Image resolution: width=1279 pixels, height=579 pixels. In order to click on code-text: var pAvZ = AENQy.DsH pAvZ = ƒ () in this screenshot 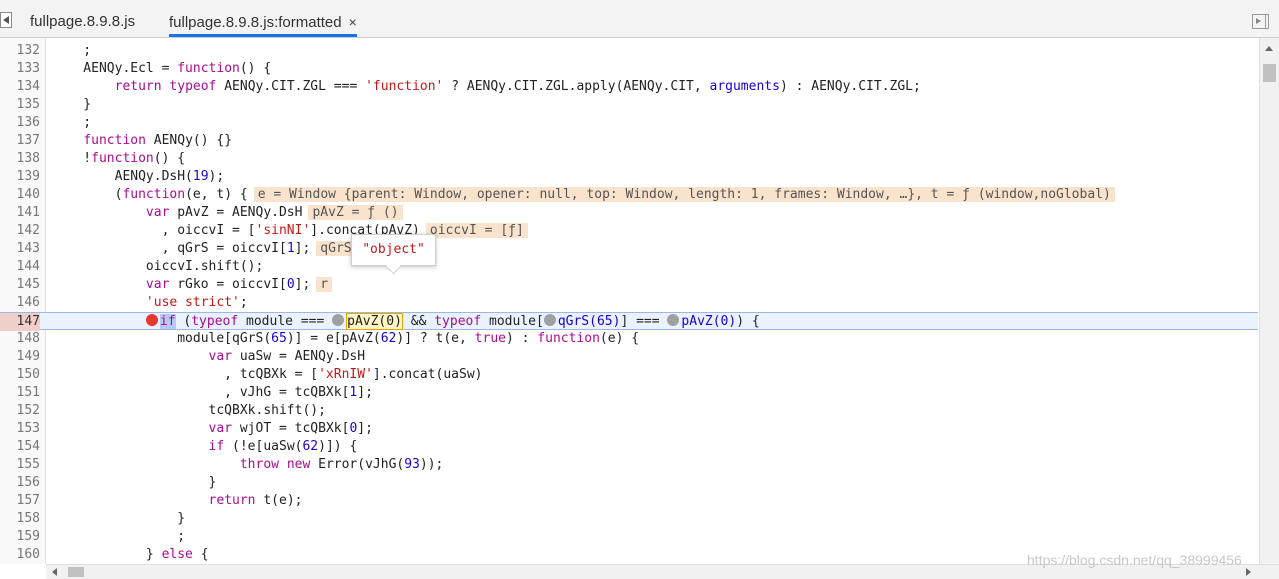, I will do `click(227, 213)`.